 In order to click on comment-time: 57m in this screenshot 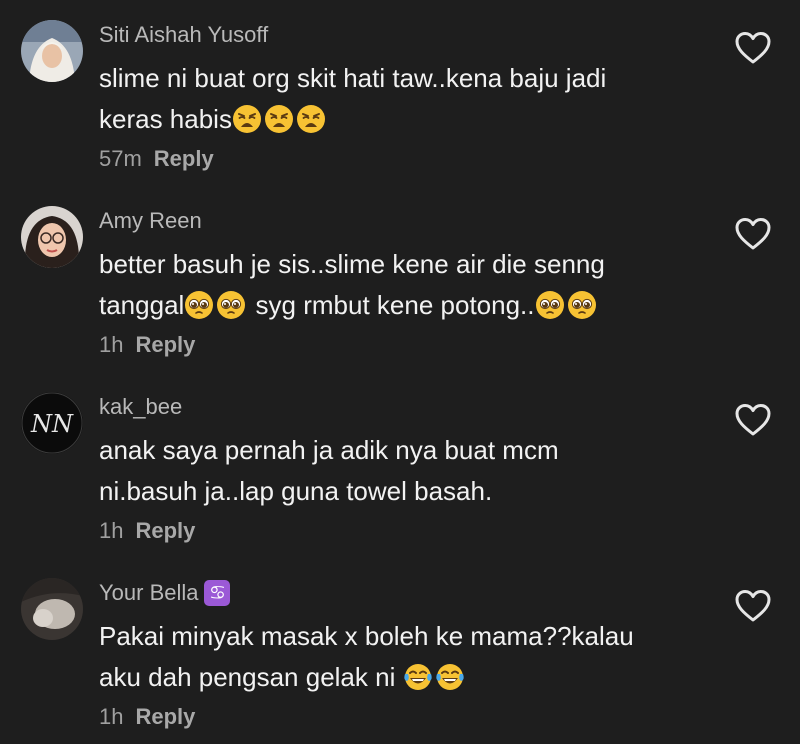, I will do `click(120, 158)`.